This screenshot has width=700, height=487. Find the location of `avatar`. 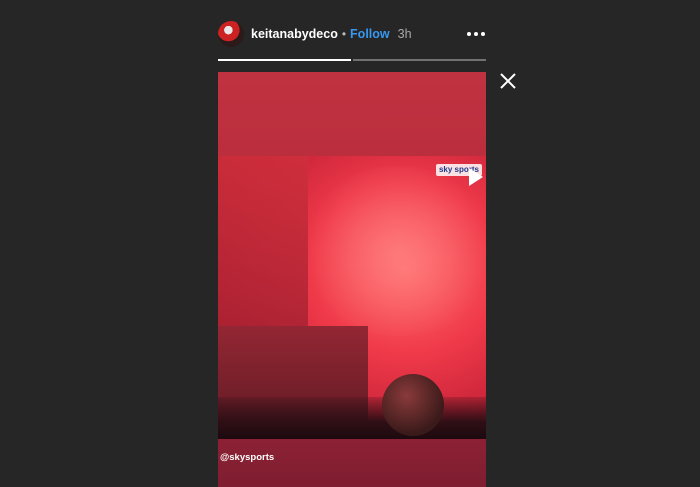

avatar is located at coordinates (231, 34).